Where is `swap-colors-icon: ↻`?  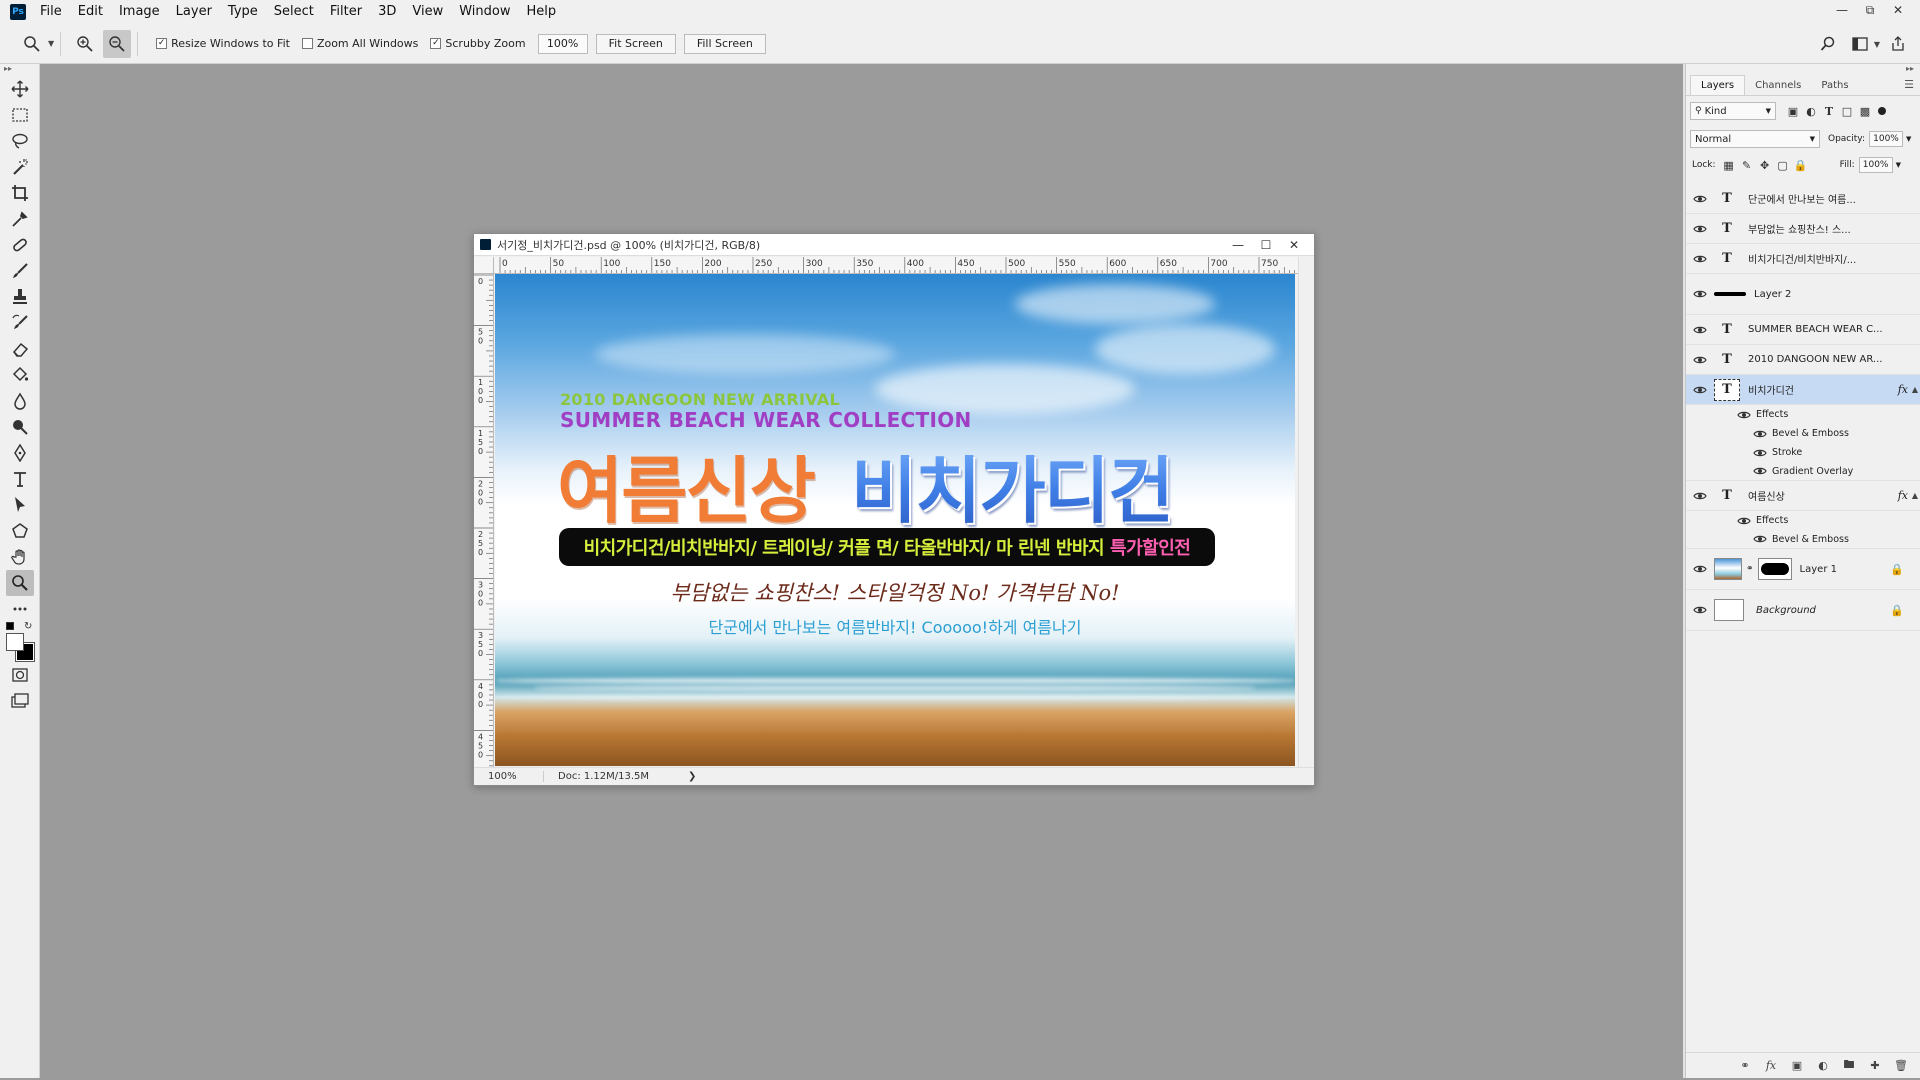 swap-colors-icon: ↻ is located at coordinates (28, 626).